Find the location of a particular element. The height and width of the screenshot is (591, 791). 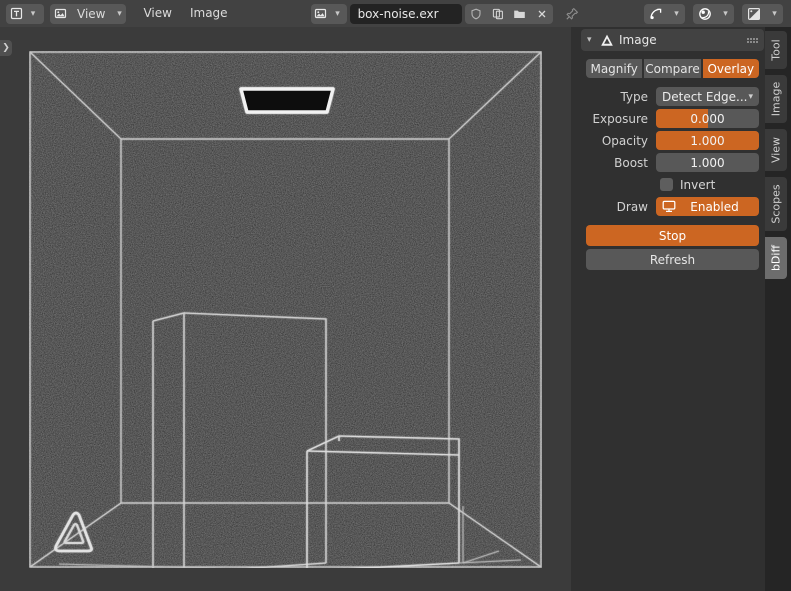

pin-button is located at coordinates (572, 14).